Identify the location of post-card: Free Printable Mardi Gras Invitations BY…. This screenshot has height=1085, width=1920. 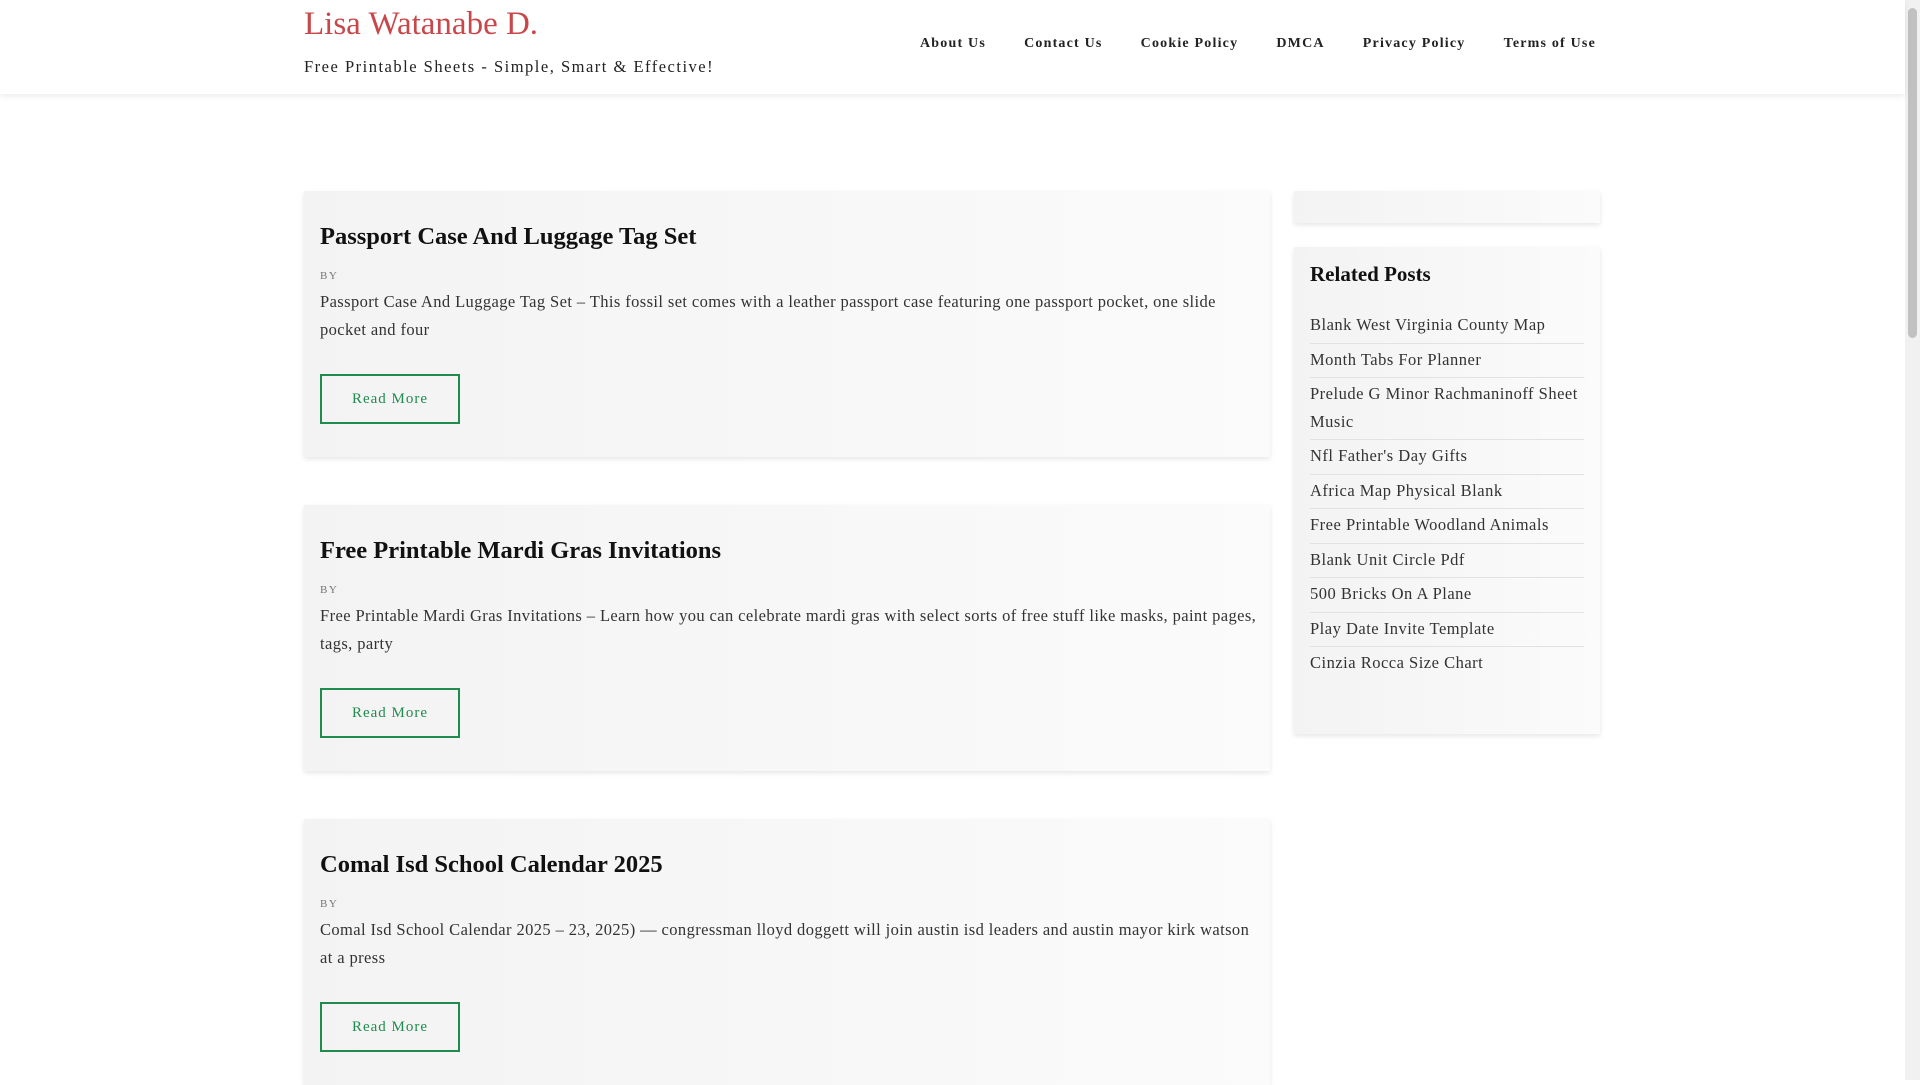
(787, 638).